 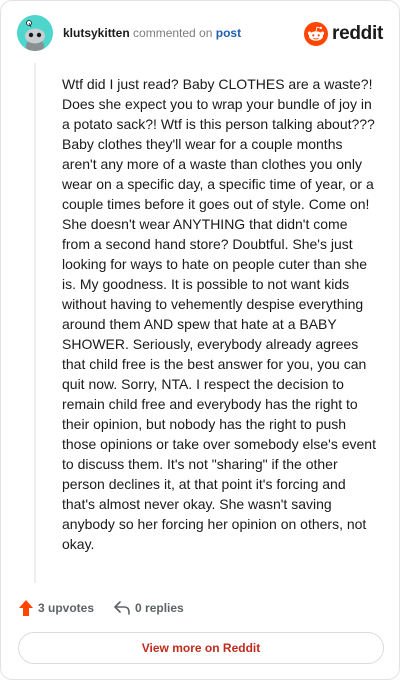 What do you see at coordinates (96, 33) in the screenshot?
I see `username-link: klutsykitten` at bounding box center [96, 33].